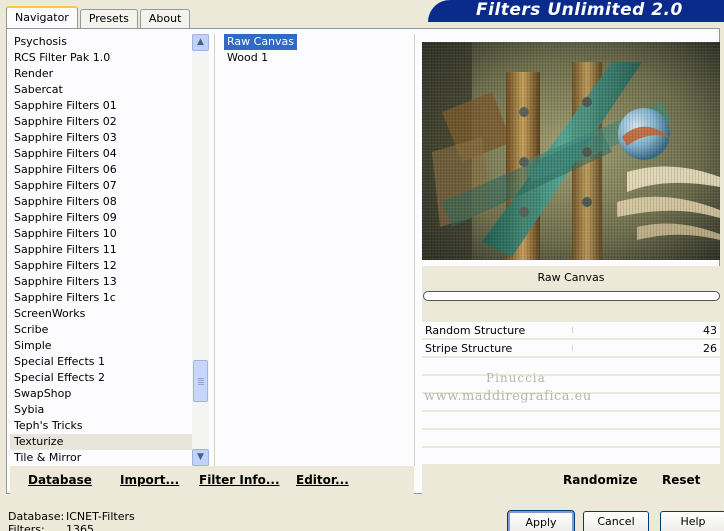 The width and height of the screenshot is (724, 531). Describe the element at coordinates (101, 138) in the screenshot. I see `category-item: Sapphire Filters 03` at that location.